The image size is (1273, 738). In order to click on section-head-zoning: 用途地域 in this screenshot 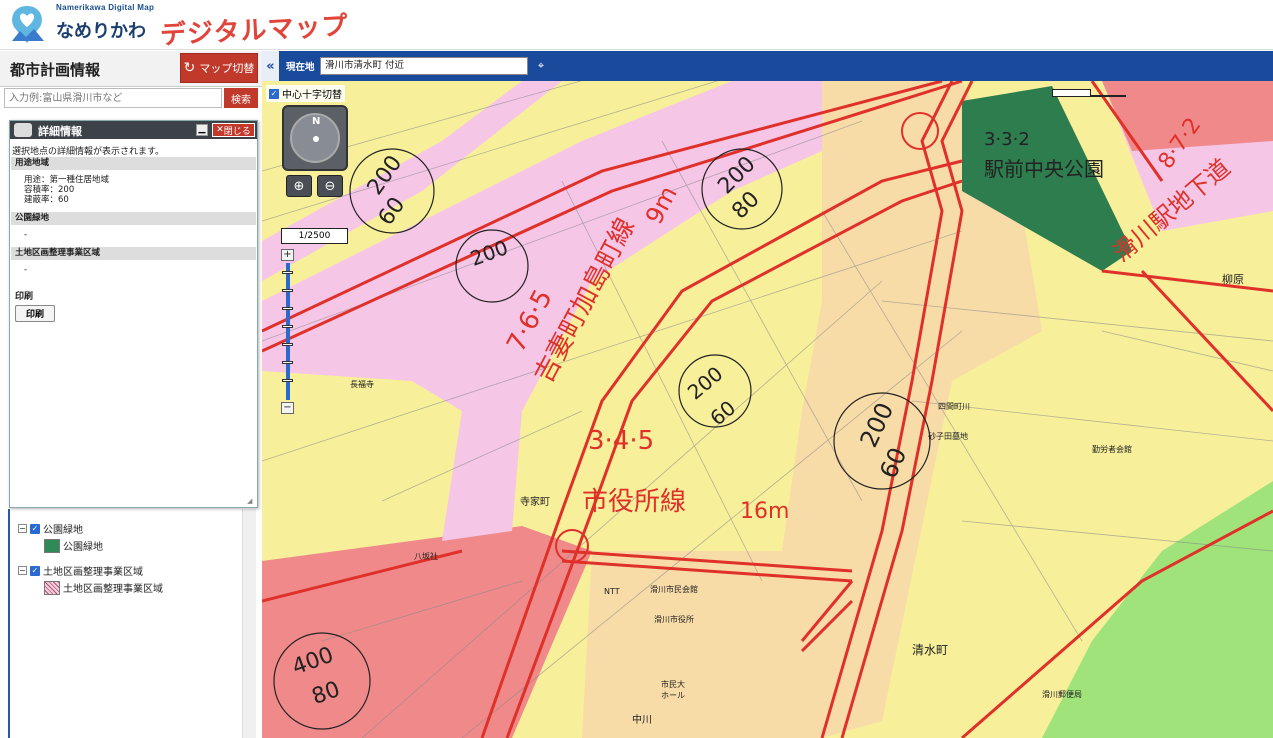, I will do `click(133, 163)`.